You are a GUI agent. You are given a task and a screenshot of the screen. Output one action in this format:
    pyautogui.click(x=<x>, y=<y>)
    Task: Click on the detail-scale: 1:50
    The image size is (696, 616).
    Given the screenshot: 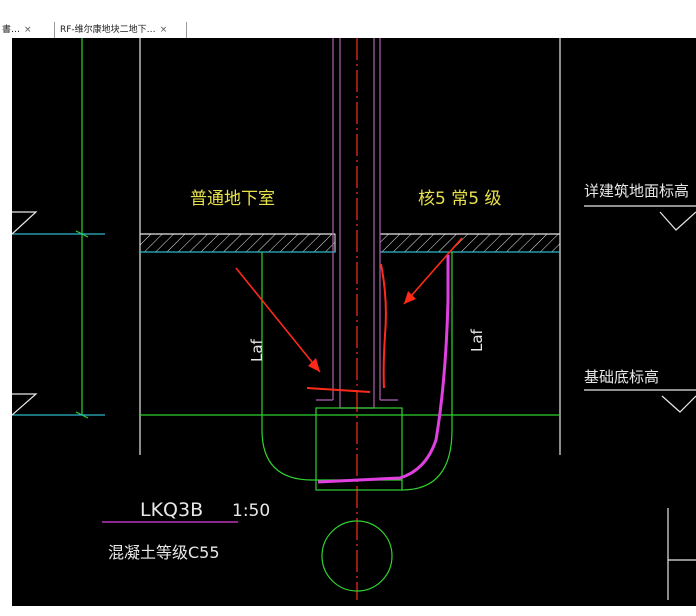 What is the action you would take?
    pyautogui.click(x=251, y=511)
    